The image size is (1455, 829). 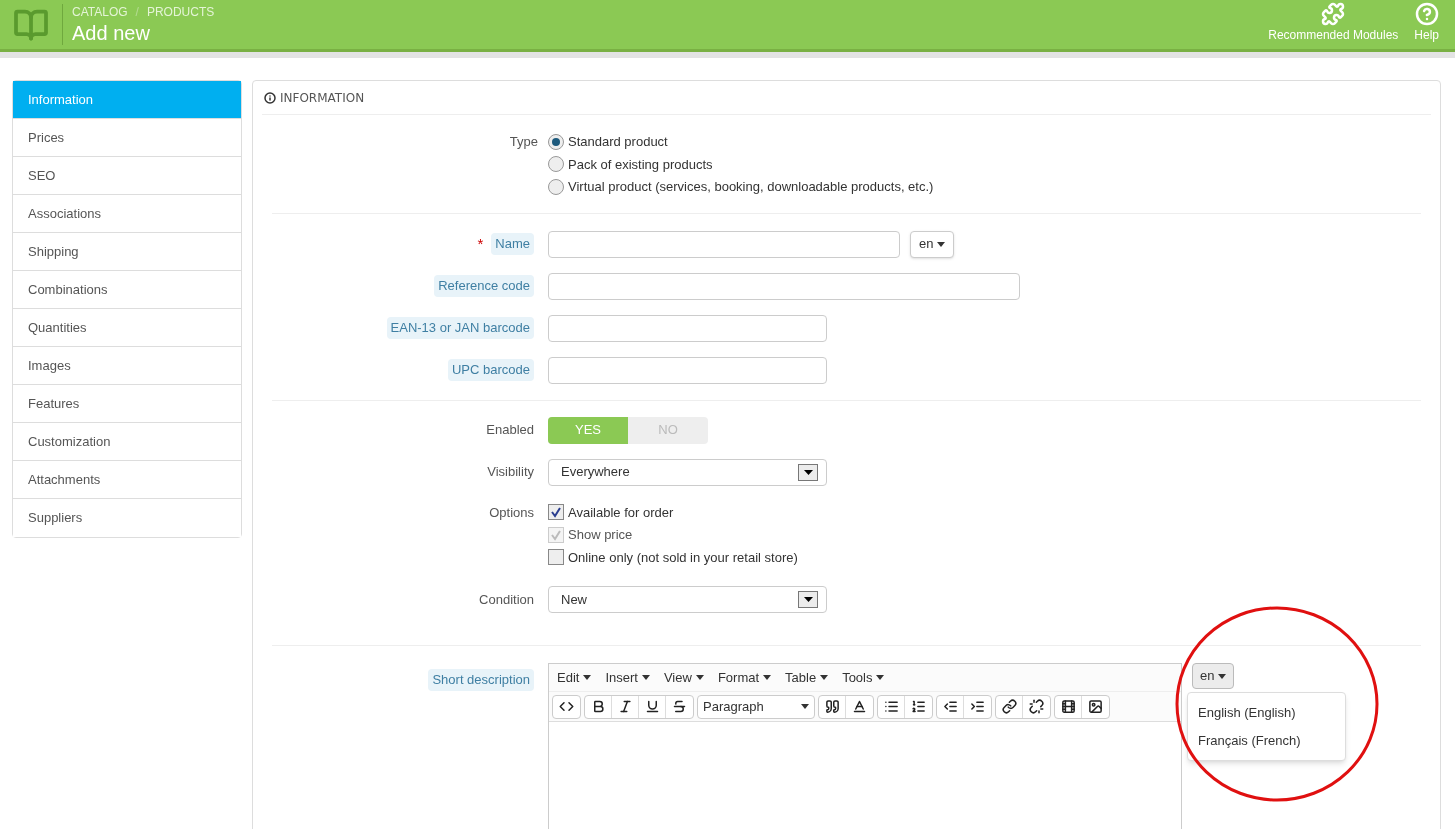 I want to click on editor-menu: Tools, so click(x=863, y=677).